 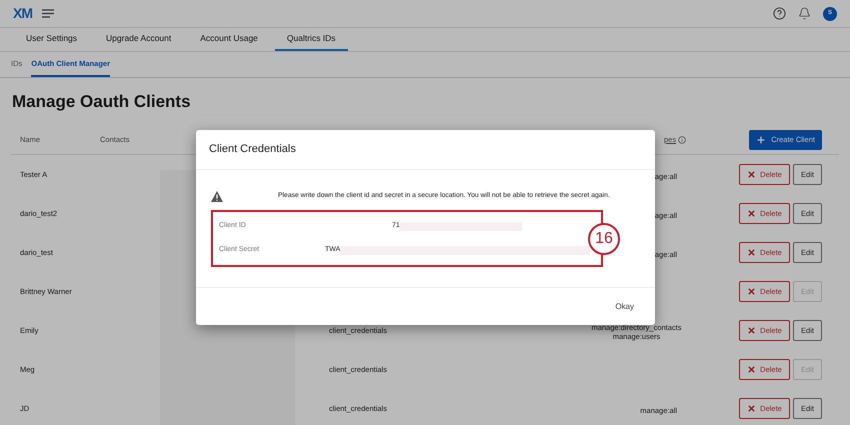 I want to click on plus-icon, so click(x=761, y=139).